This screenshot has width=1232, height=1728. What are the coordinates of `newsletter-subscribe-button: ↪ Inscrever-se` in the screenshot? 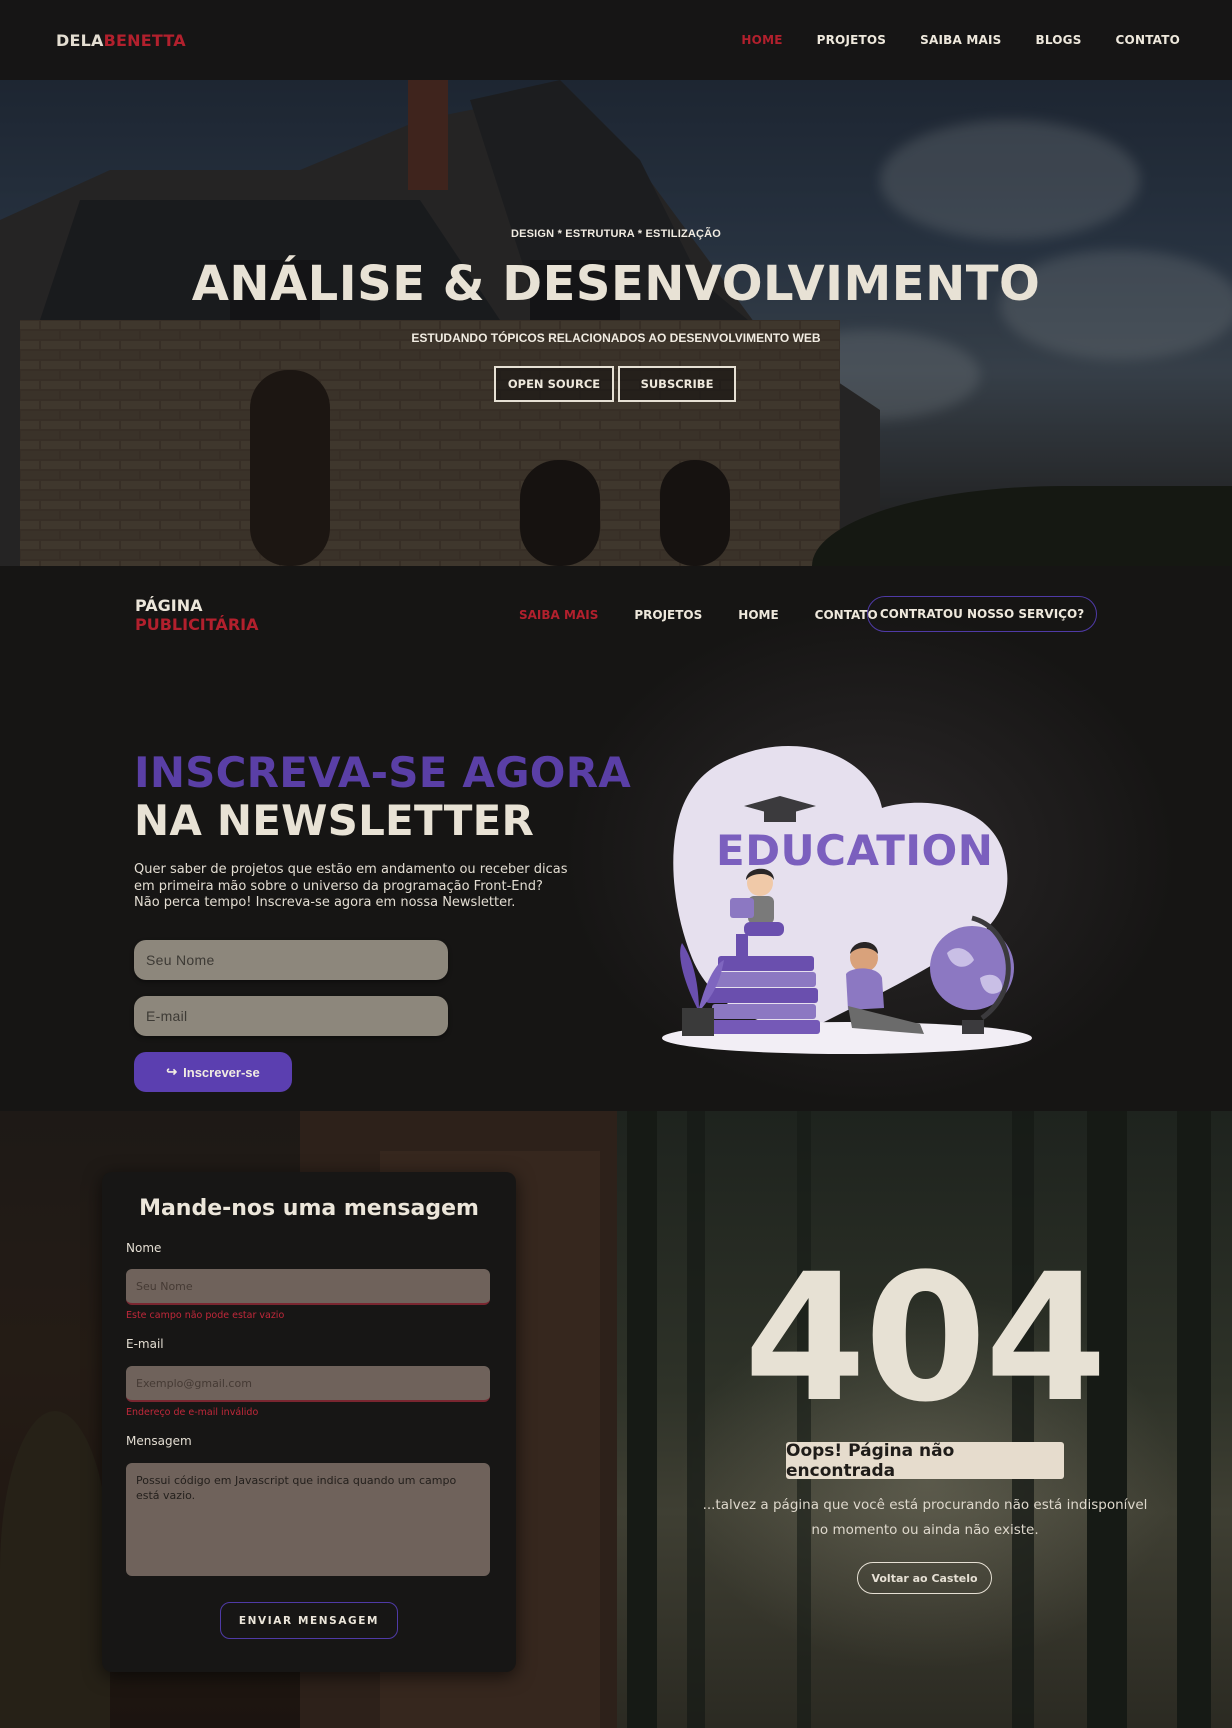 It's located at (213, 1072).